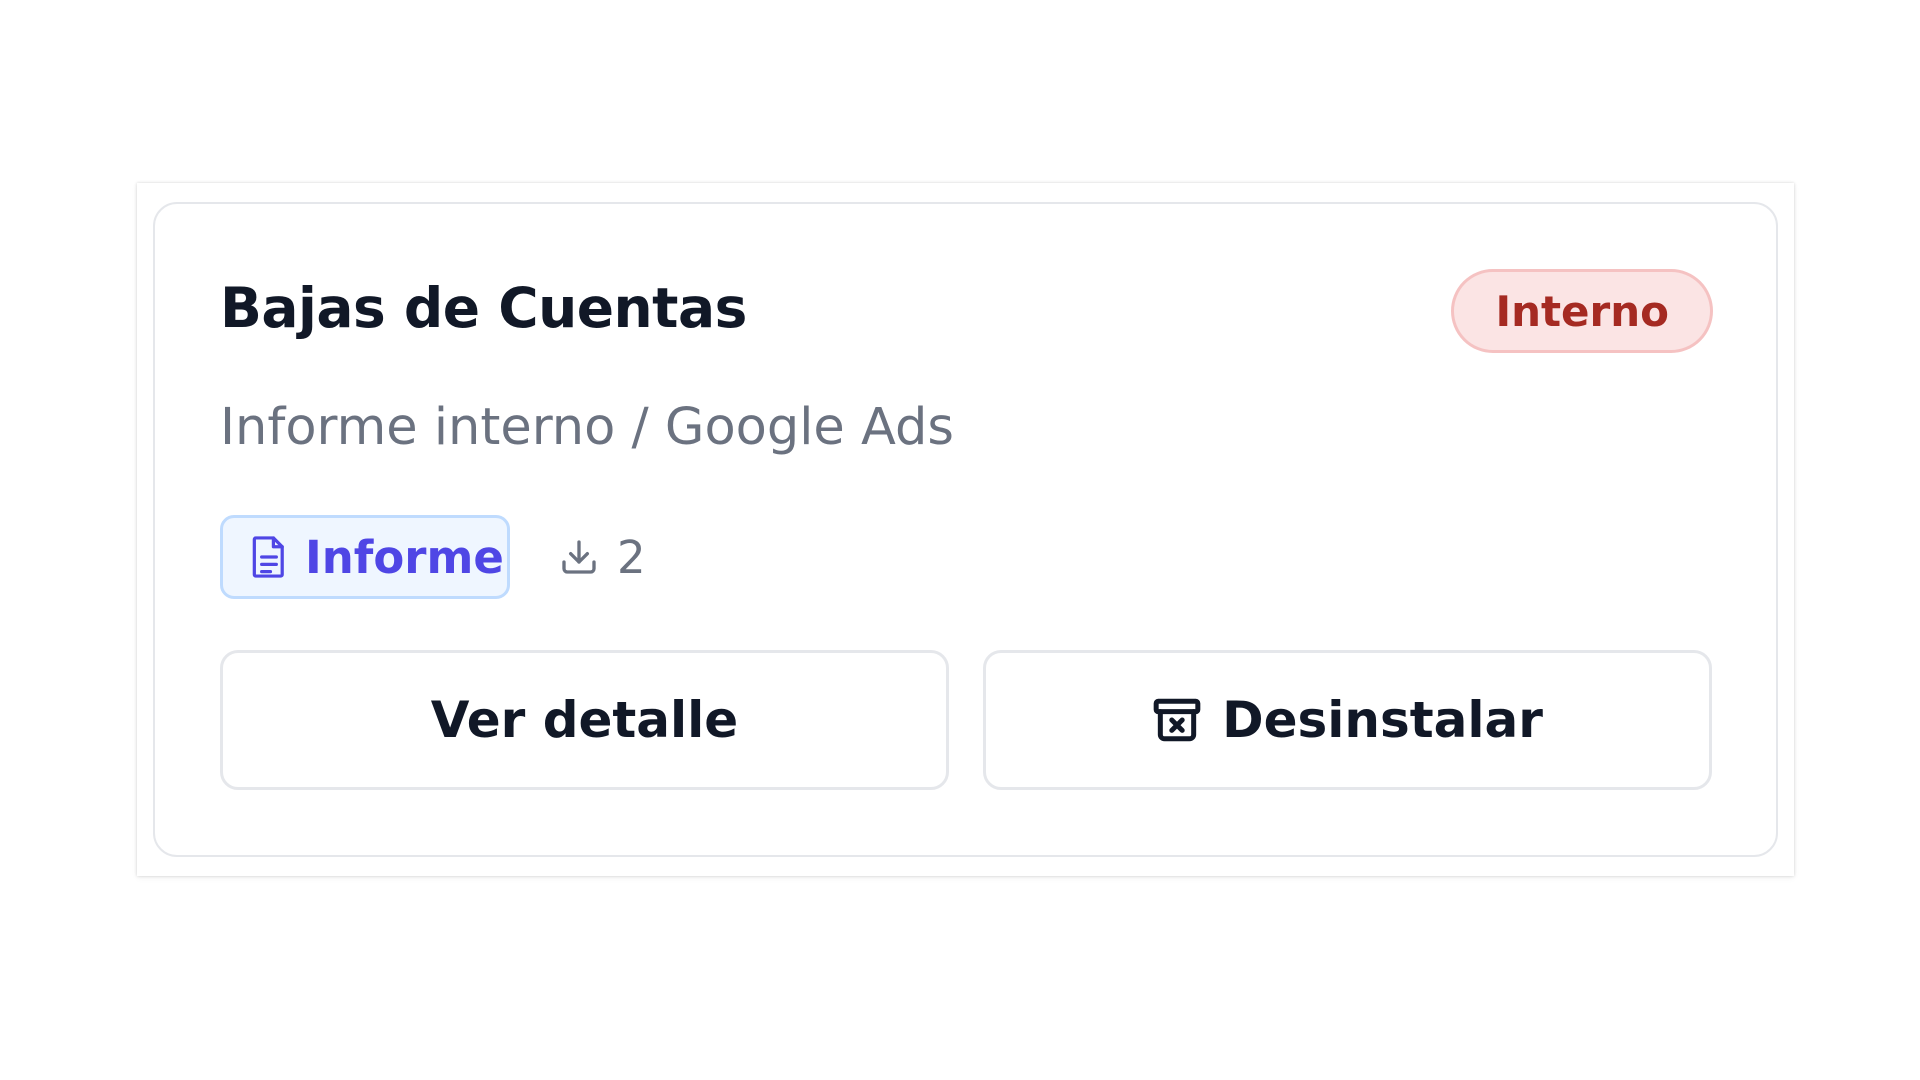  I want to click on type-chip: Informe, so click(365, 557).